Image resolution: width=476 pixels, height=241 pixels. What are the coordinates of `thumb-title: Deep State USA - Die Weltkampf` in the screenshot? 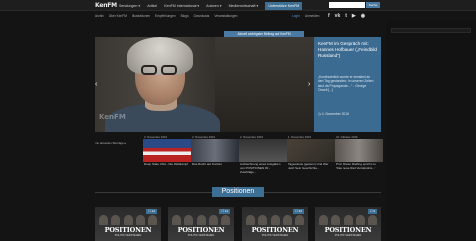 It's located at (167, 164).